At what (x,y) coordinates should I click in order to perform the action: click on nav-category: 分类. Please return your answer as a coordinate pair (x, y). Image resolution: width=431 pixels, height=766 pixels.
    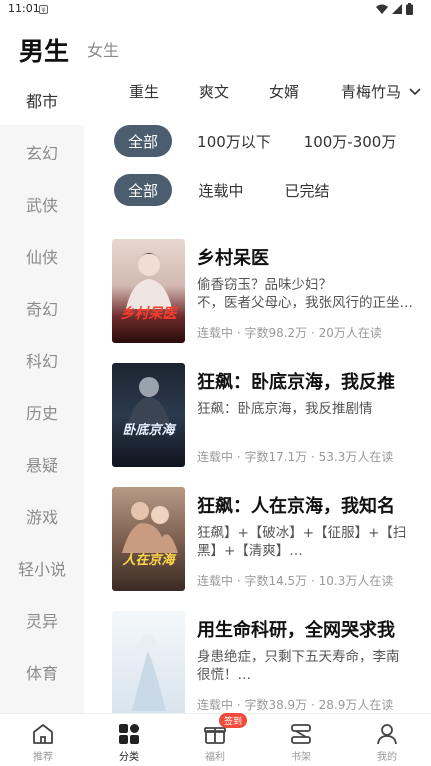
    Looking at the image, I should click on (129, 740).